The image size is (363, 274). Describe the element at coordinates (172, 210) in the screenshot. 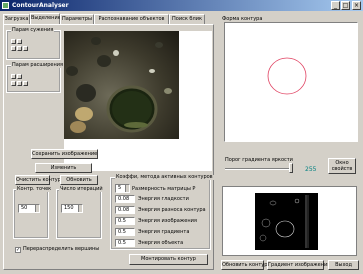

I see `spread-energy-label: Энергия разноса контура` at that location.